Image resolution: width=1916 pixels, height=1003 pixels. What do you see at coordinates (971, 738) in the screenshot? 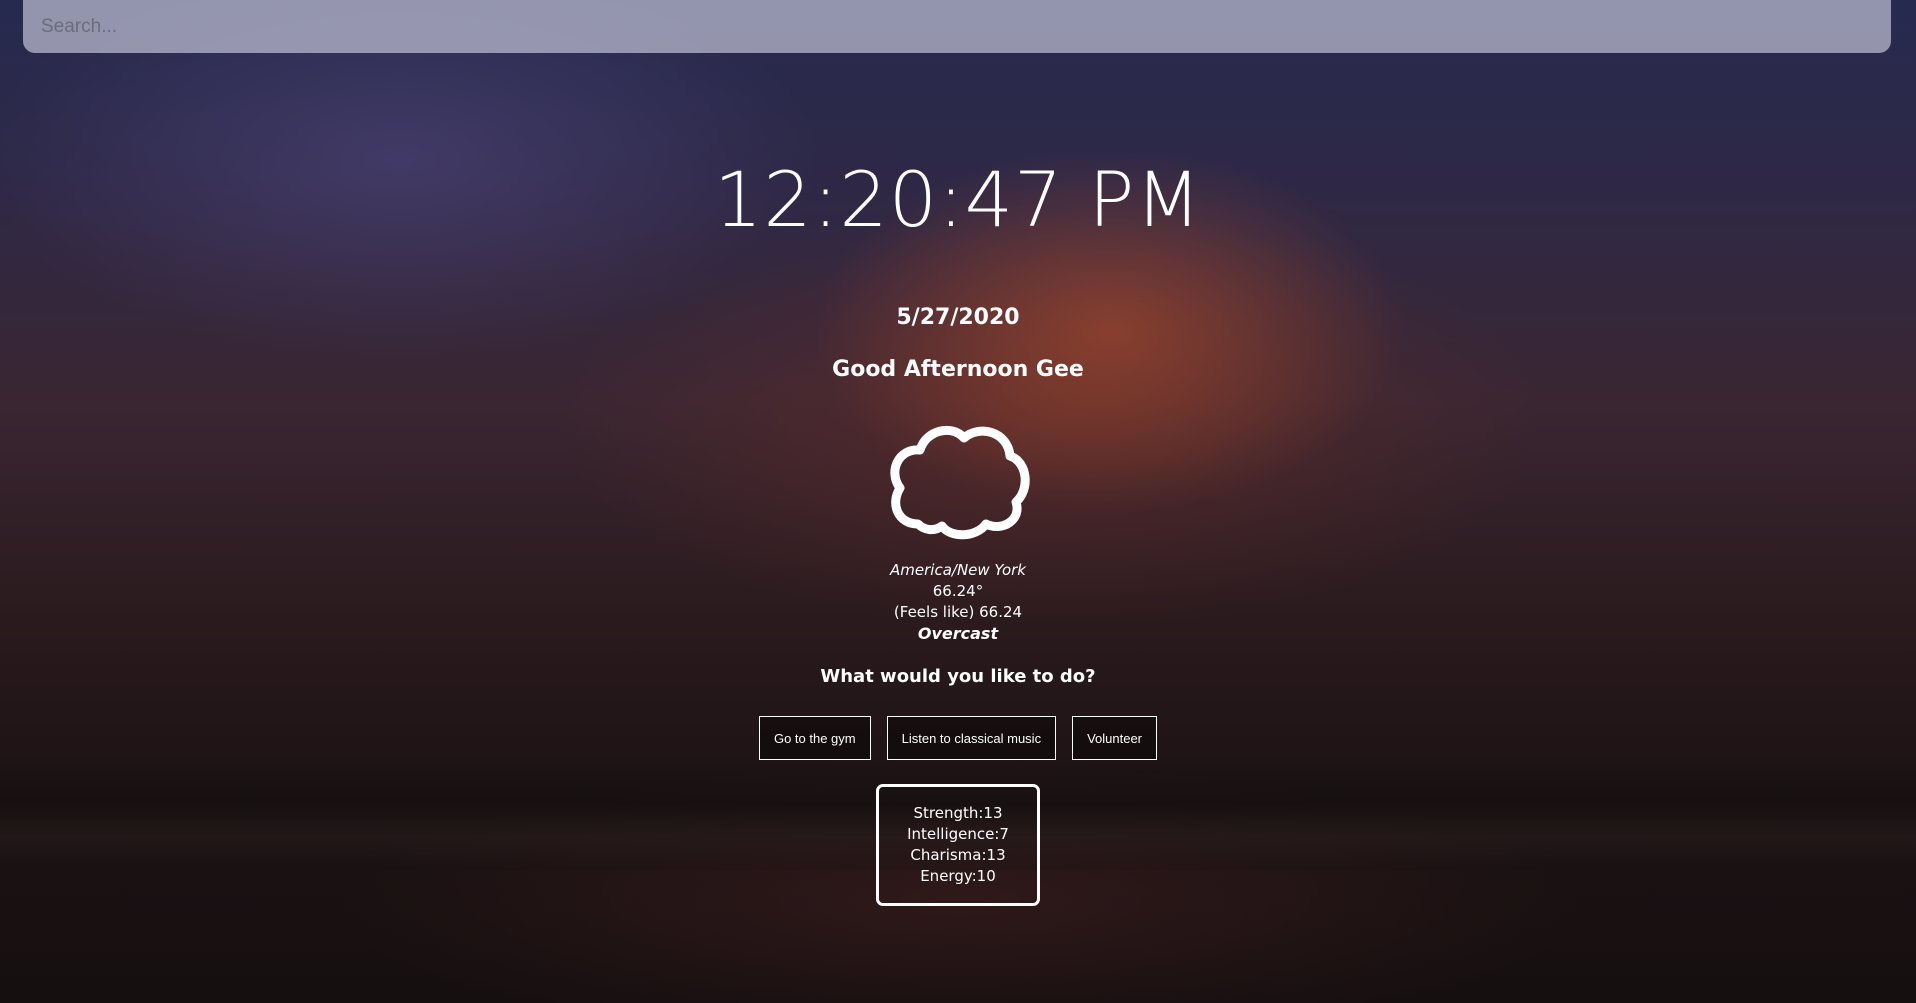
I see `classical-music-button: Listen to classical music` at bounding box center [971, 738].